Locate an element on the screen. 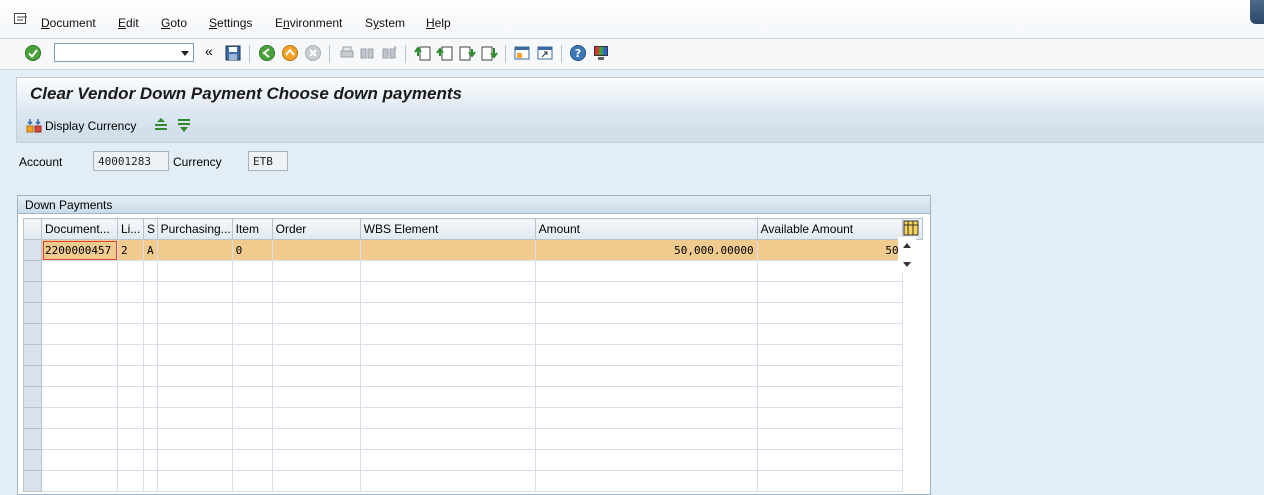 The image size is (1264, 495). expand-all-icon is located at coordinates (161, 125).